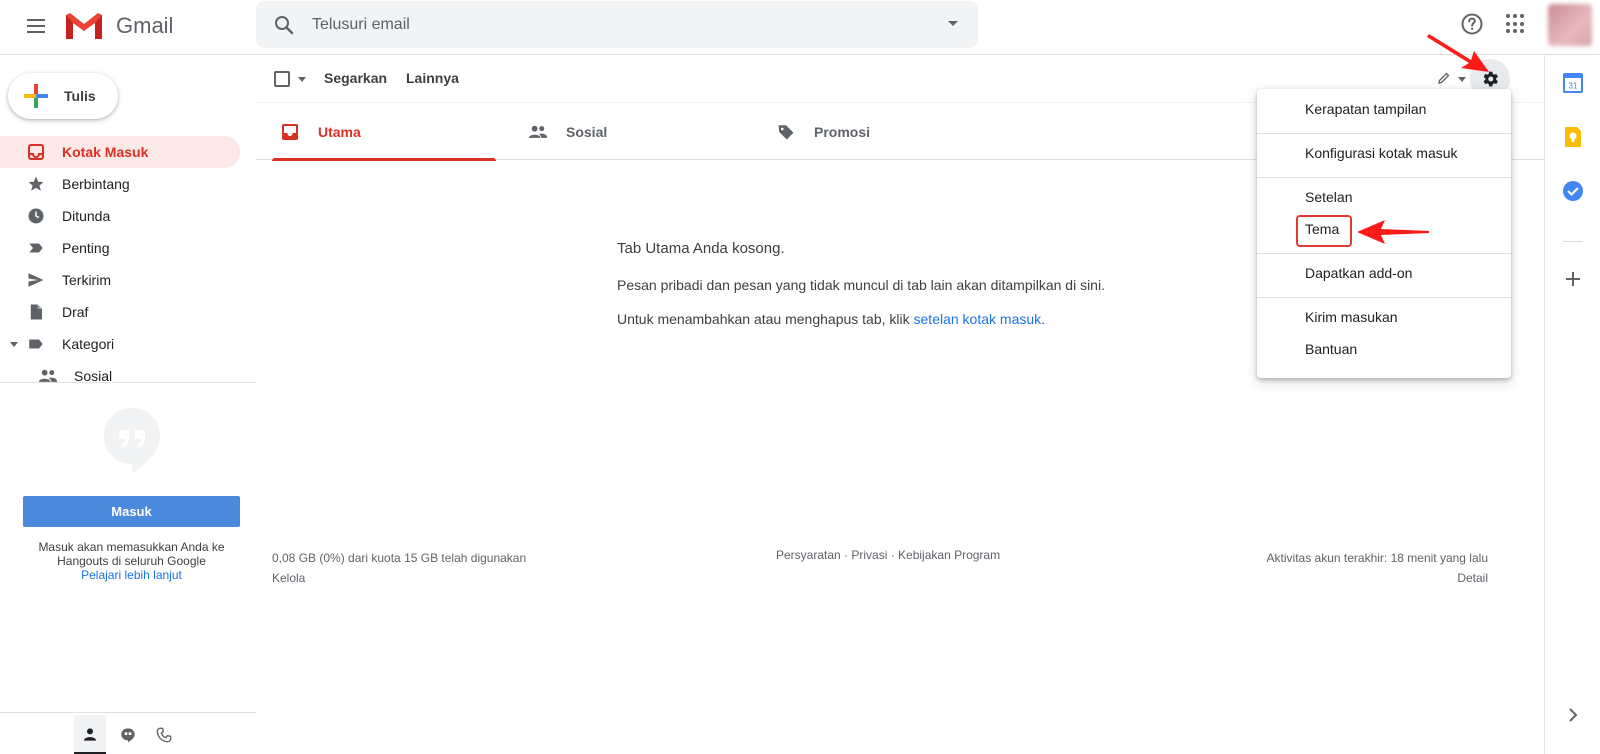 This screenshot has width=1600, height=754. Describe the element at coordinates (63, 96) in the screenshot. I see `compose-button: Tulis` at that location.